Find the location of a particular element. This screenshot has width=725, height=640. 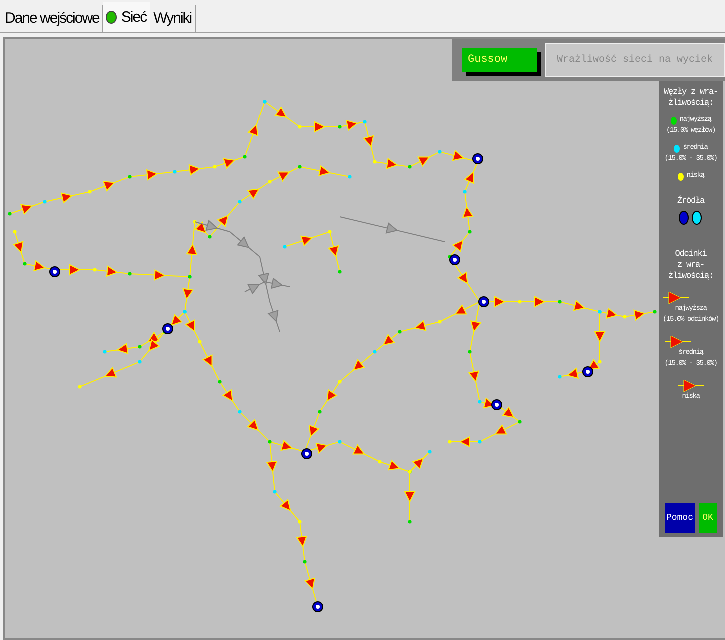

legend-title: Źródła is located at coordinates (690, 201).